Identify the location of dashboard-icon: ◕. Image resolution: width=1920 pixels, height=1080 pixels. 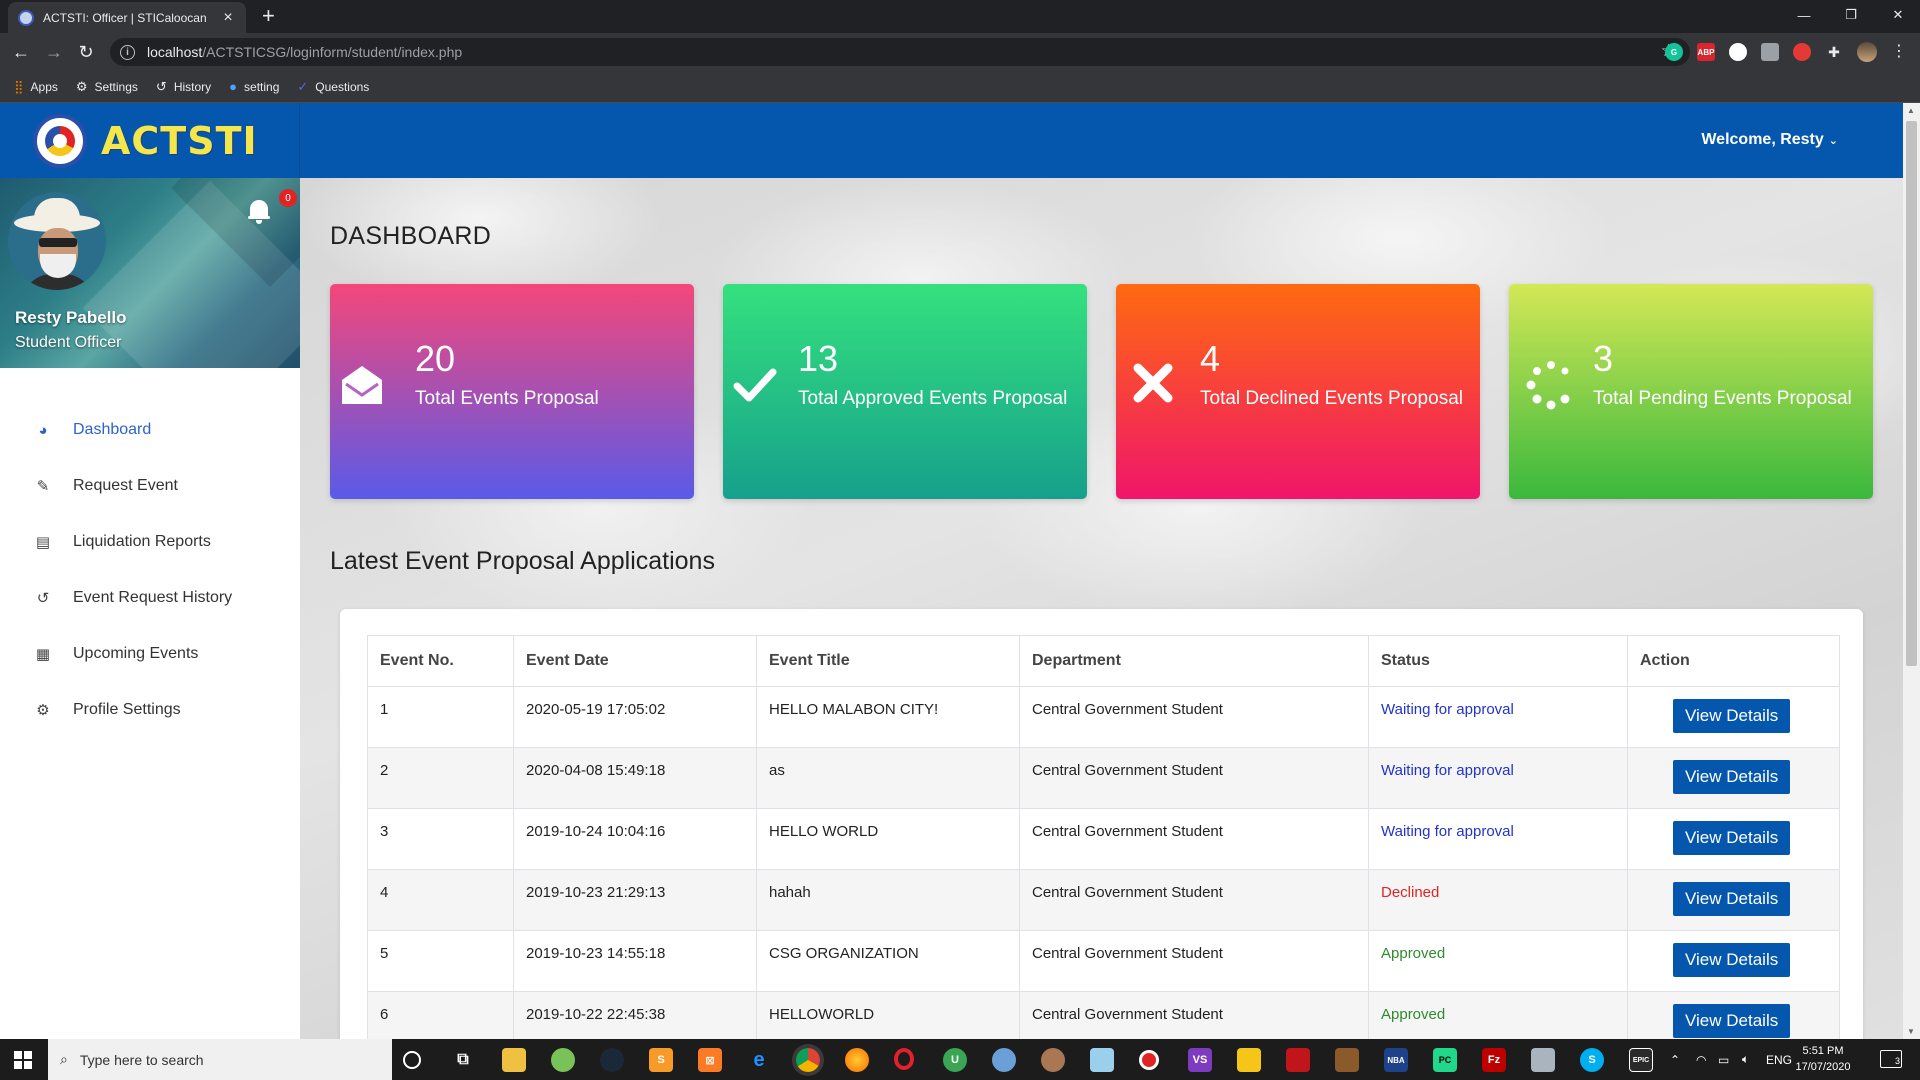
(43, 430).